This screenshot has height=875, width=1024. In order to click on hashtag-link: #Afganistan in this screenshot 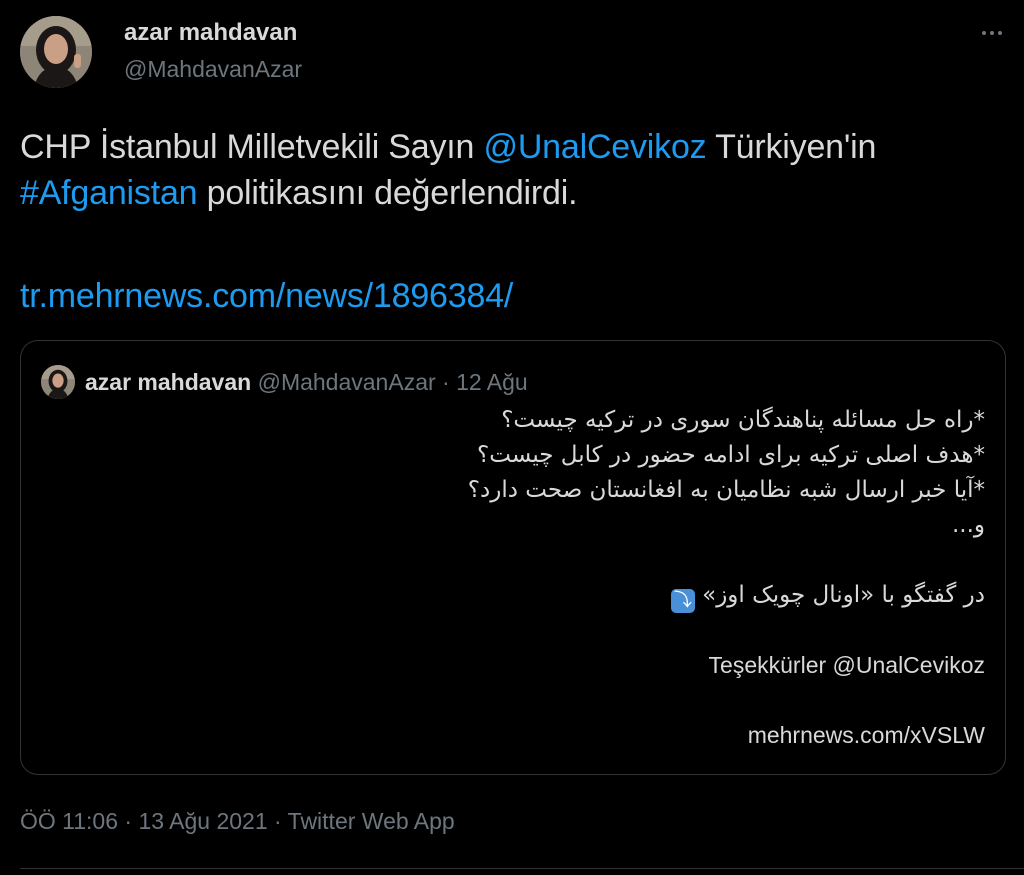, I will do `click(109, 193)`.